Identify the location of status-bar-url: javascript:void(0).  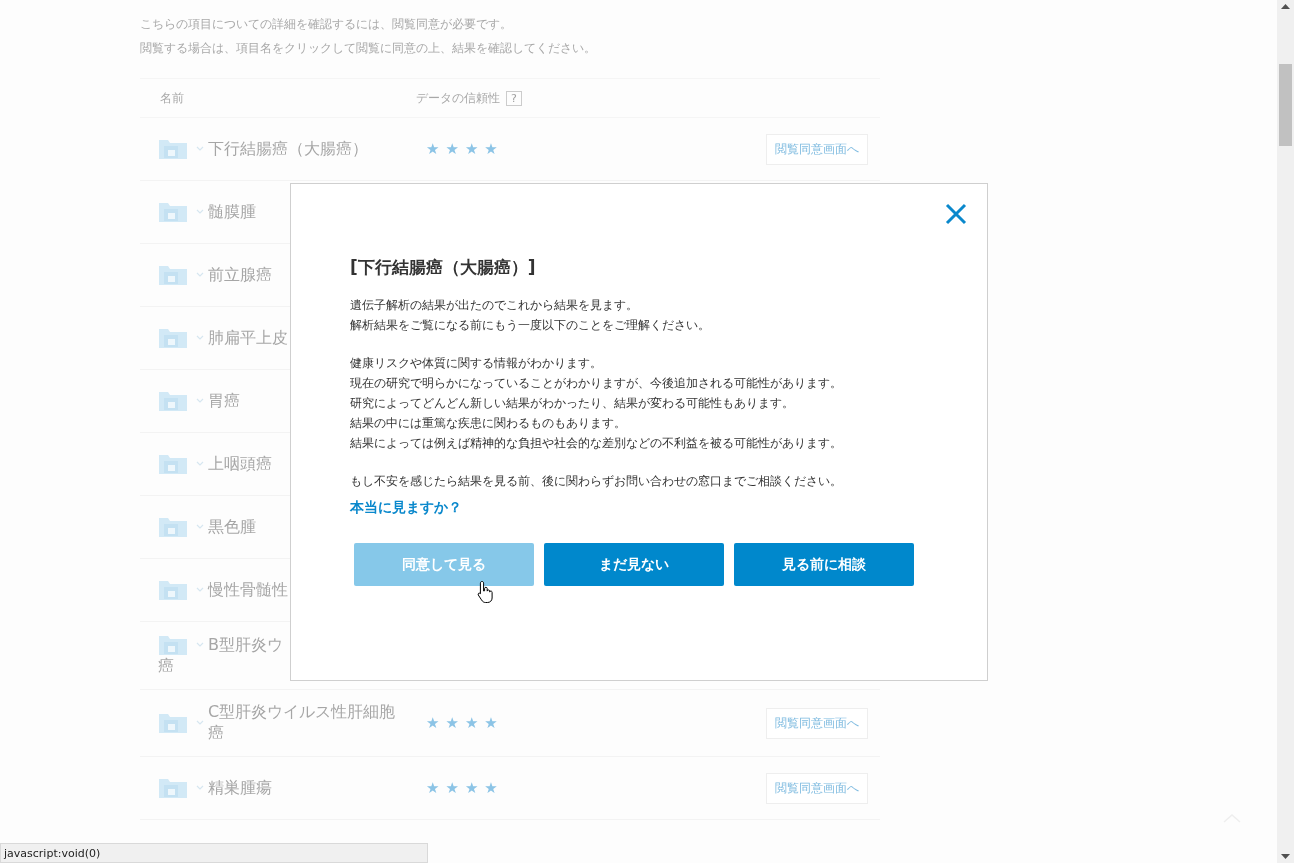
(214, 853).